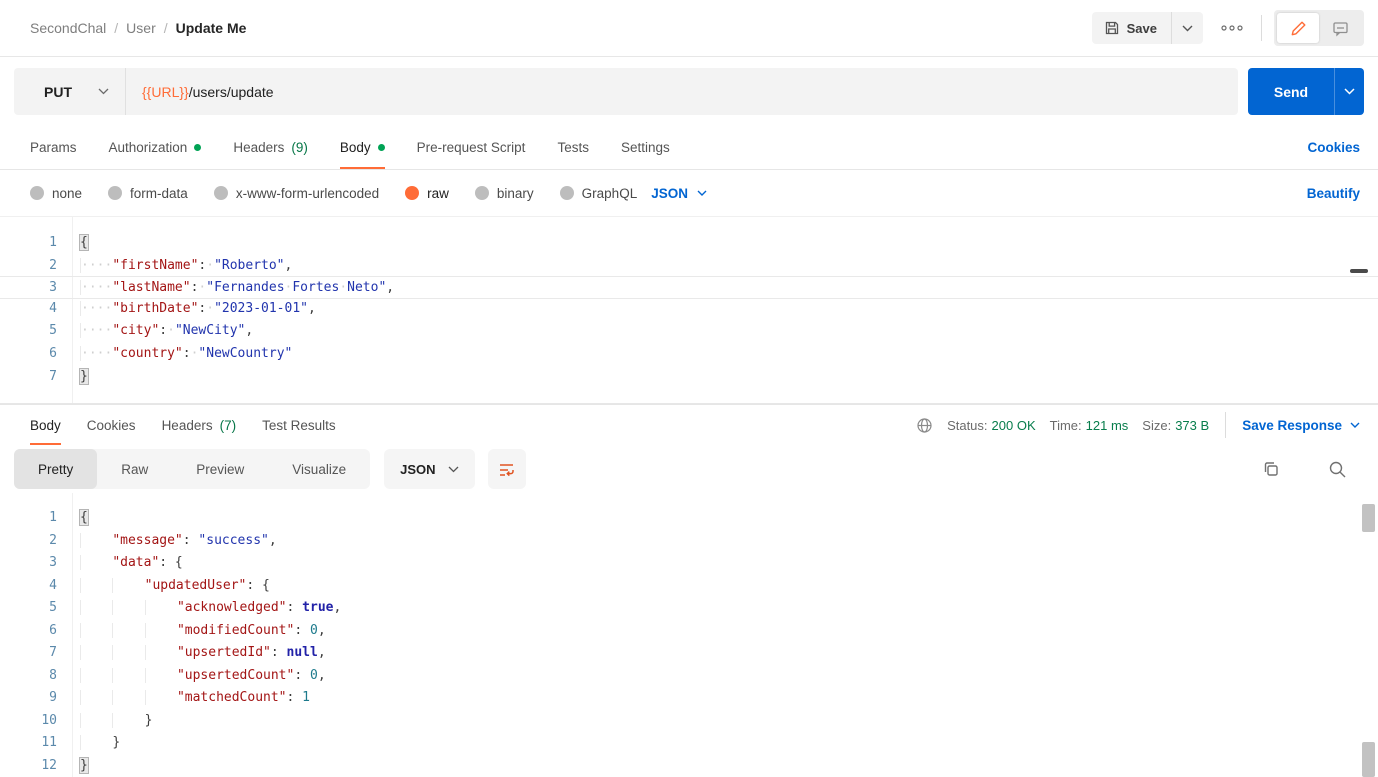 The width and height of the screenshot is (1378, 777). Describe the element at coordinates (689, 563) in the screenshot. I see `code-line: 3 "data": {` at that location.